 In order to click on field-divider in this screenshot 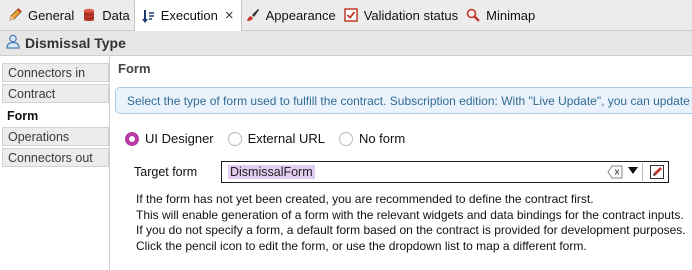, I will do `click(642, 172)`.